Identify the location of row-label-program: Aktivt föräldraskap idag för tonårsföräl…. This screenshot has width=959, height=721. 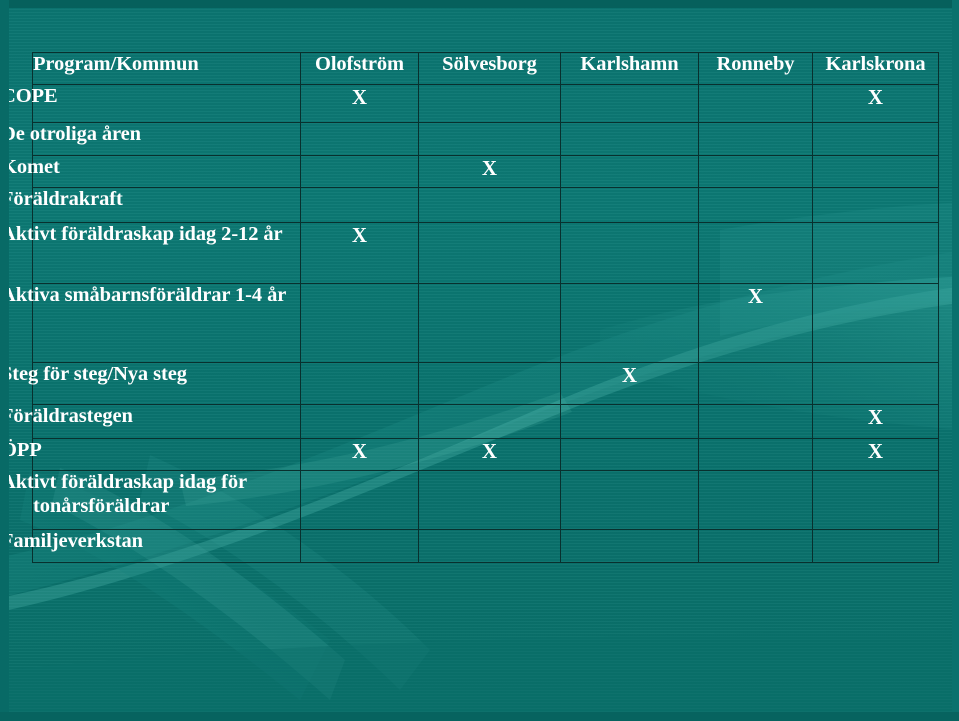
(151, 500).